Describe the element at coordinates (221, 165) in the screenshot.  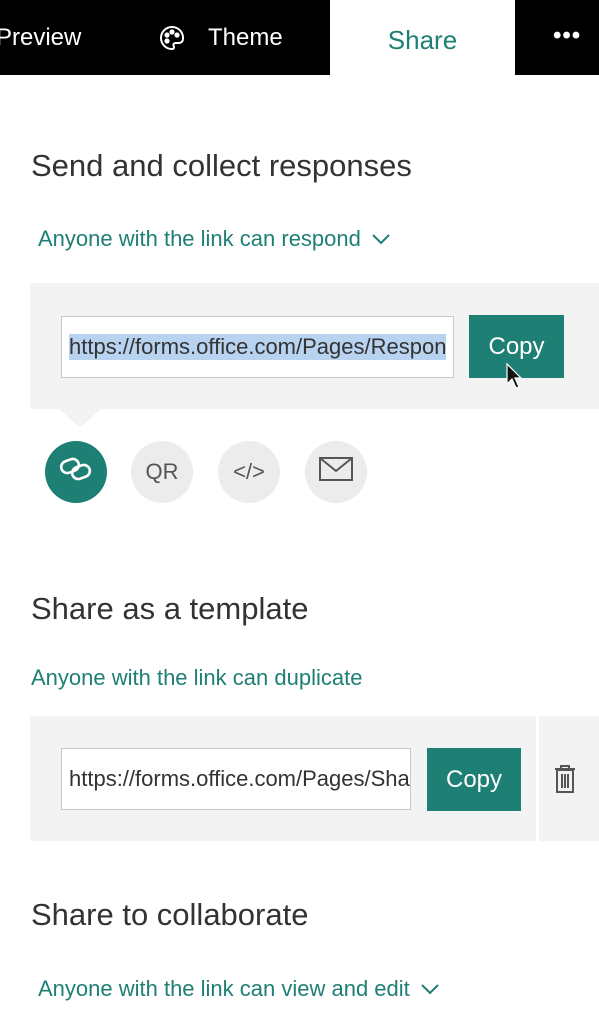
I see `send-section-title: Send and collect responses` at that location.